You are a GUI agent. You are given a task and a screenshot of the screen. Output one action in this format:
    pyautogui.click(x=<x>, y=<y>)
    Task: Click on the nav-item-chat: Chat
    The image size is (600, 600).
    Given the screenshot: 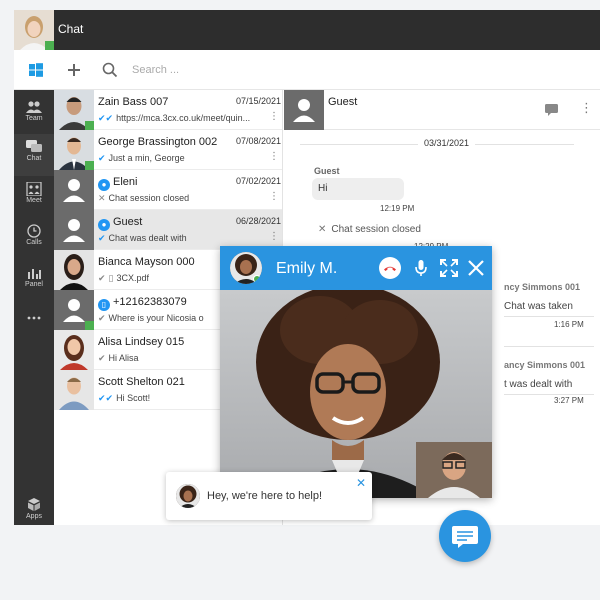 What is the action you would take?
    pyautogui.click(x=34, y=155)
    